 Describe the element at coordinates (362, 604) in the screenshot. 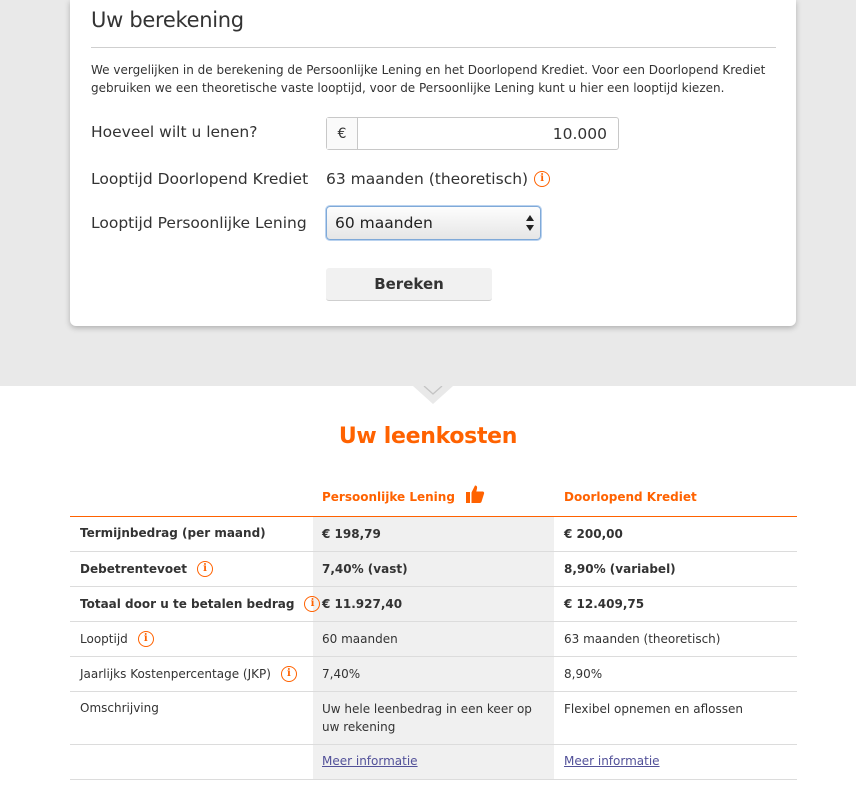

I see `personal-loan-value: € 11.927,40` at that location.